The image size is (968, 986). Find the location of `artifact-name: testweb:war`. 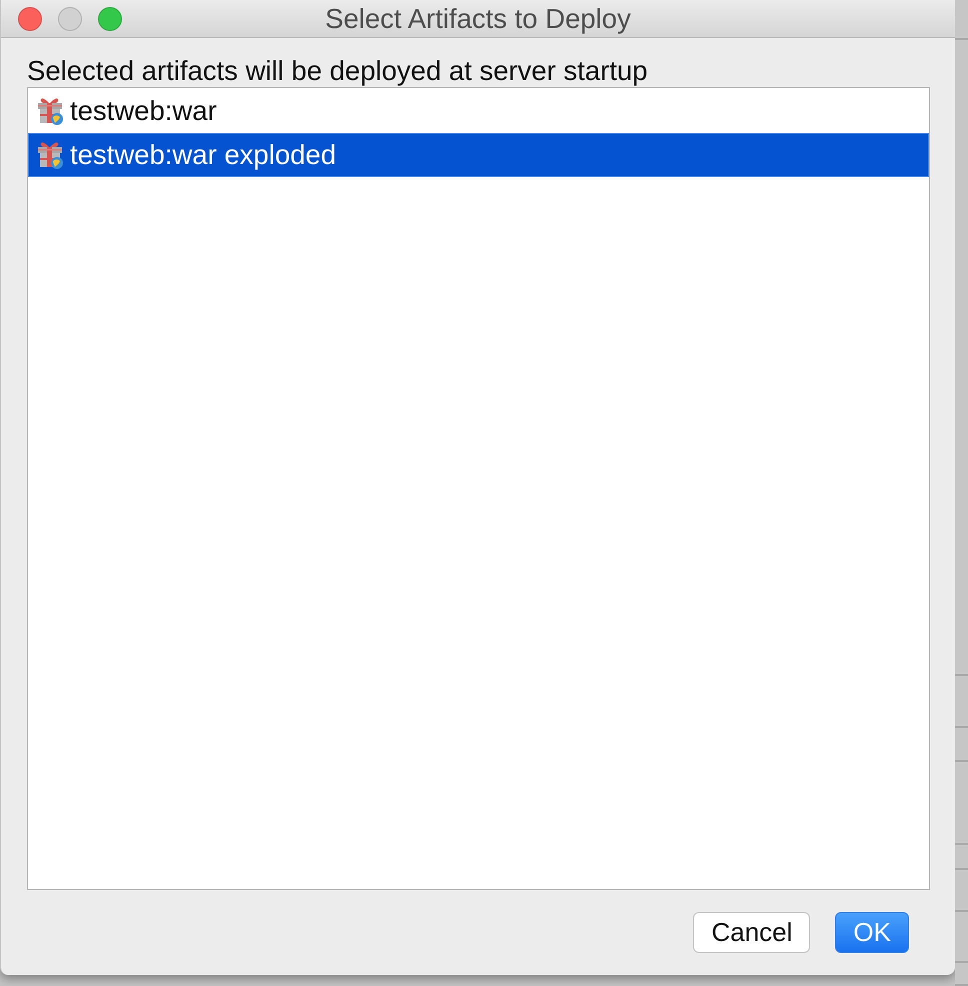

artifact-name: testweb:war is located at coordinates (143, 111).